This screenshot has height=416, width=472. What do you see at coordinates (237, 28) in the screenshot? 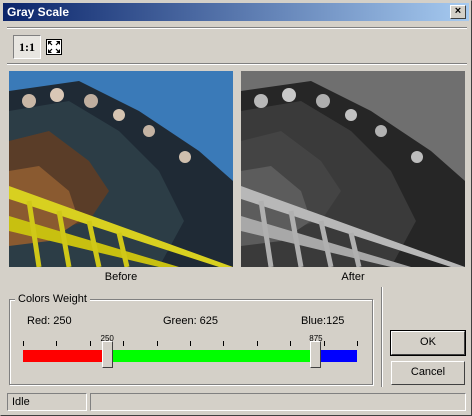
I see `toolbar-top-divider` at bounding box center [237, 28].